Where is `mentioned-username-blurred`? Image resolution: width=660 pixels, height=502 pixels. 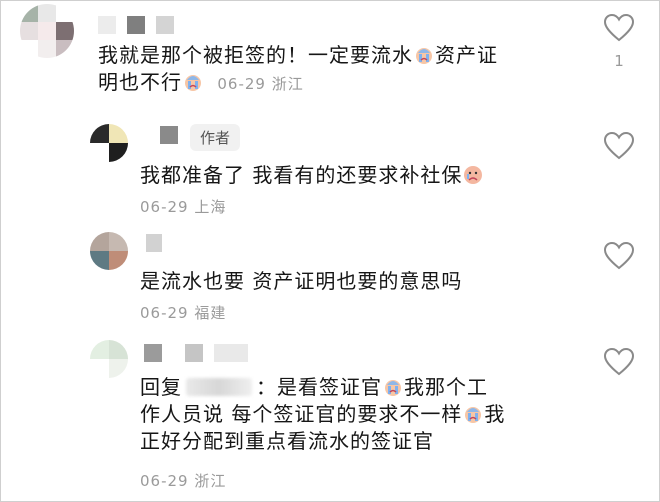
mentioned-username-blurred is located at coordinates (219, 387).